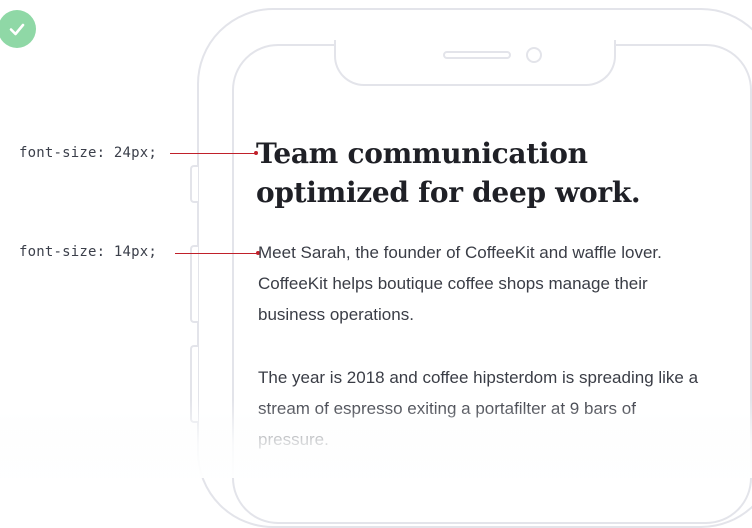  I want to click on checkmark-icon, so click(17, 29).